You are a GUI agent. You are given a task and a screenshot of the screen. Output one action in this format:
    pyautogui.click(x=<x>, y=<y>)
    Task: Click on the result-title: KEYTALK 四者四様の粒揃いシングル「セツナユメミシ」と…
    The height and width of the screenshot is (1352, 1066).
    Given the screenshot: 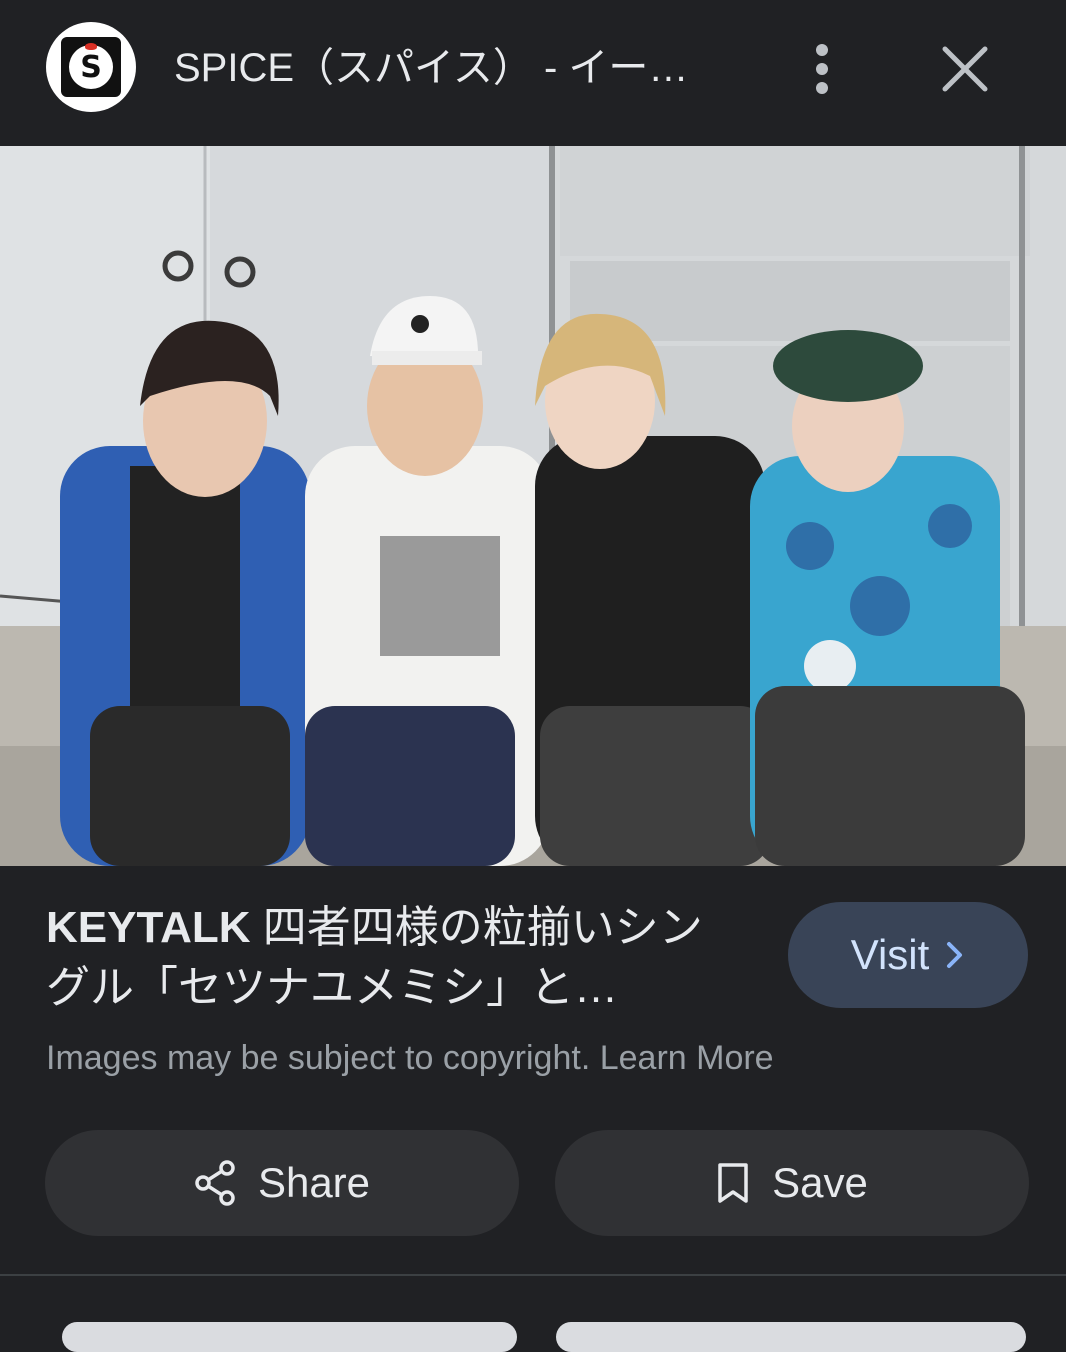 What is the action you would take?
    pyautogui.click(x=391, y=958)
    